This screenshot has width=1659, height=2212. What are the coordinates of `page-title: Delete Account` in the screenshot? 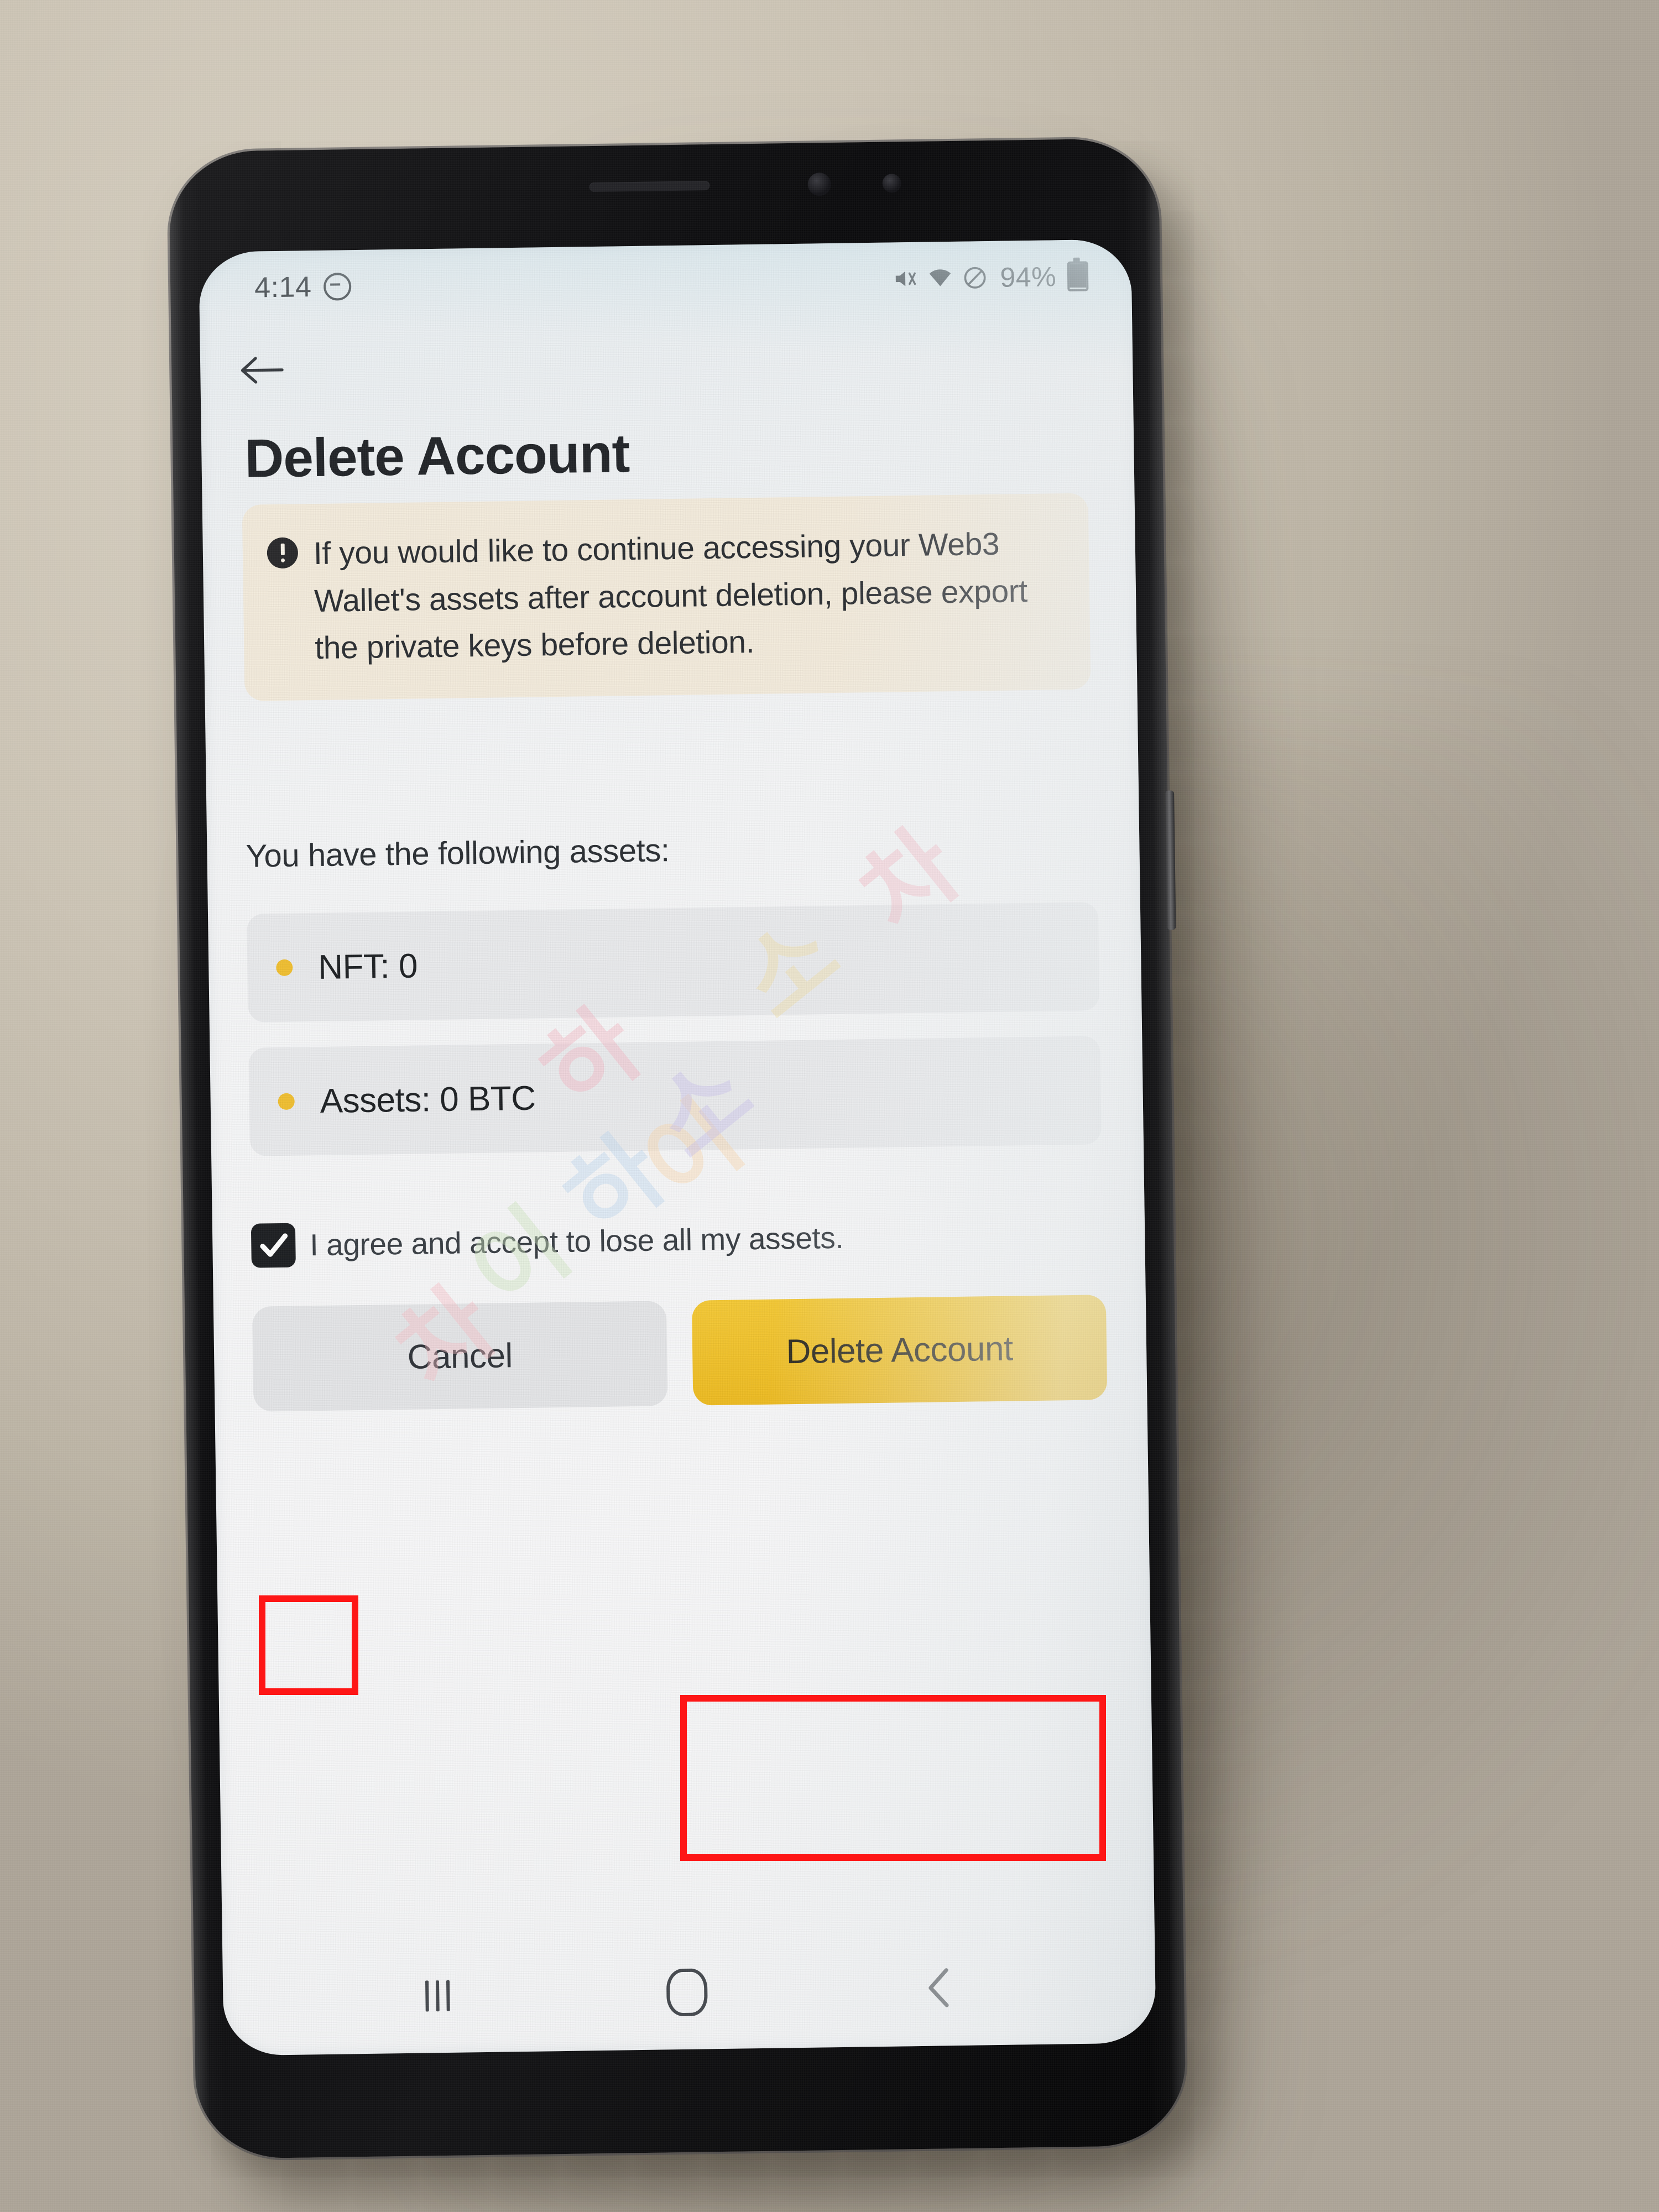 It's located at (437, 456).